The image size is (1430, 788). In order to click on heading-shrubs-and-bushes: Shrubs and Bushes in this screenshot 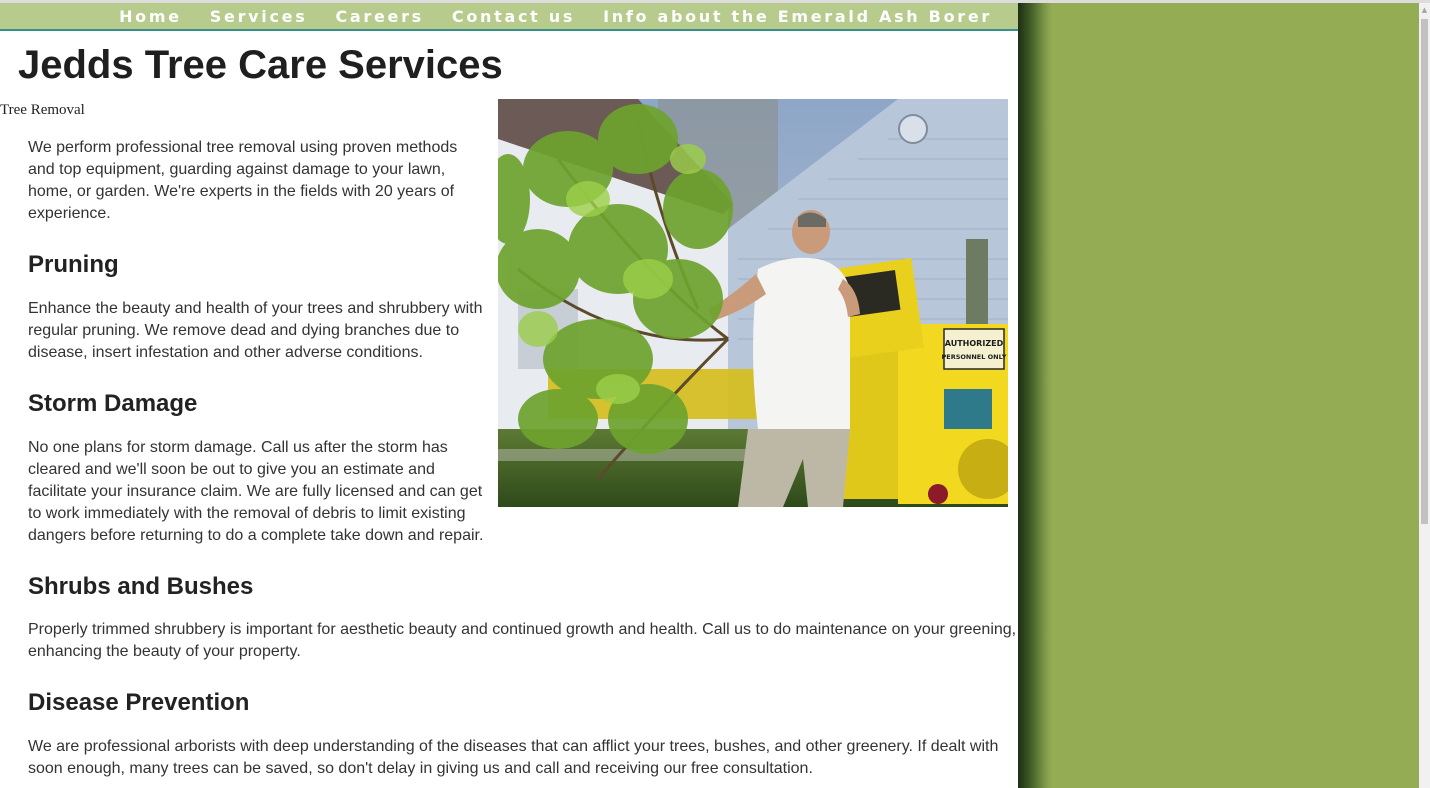, I will do `click(141, 586)`.